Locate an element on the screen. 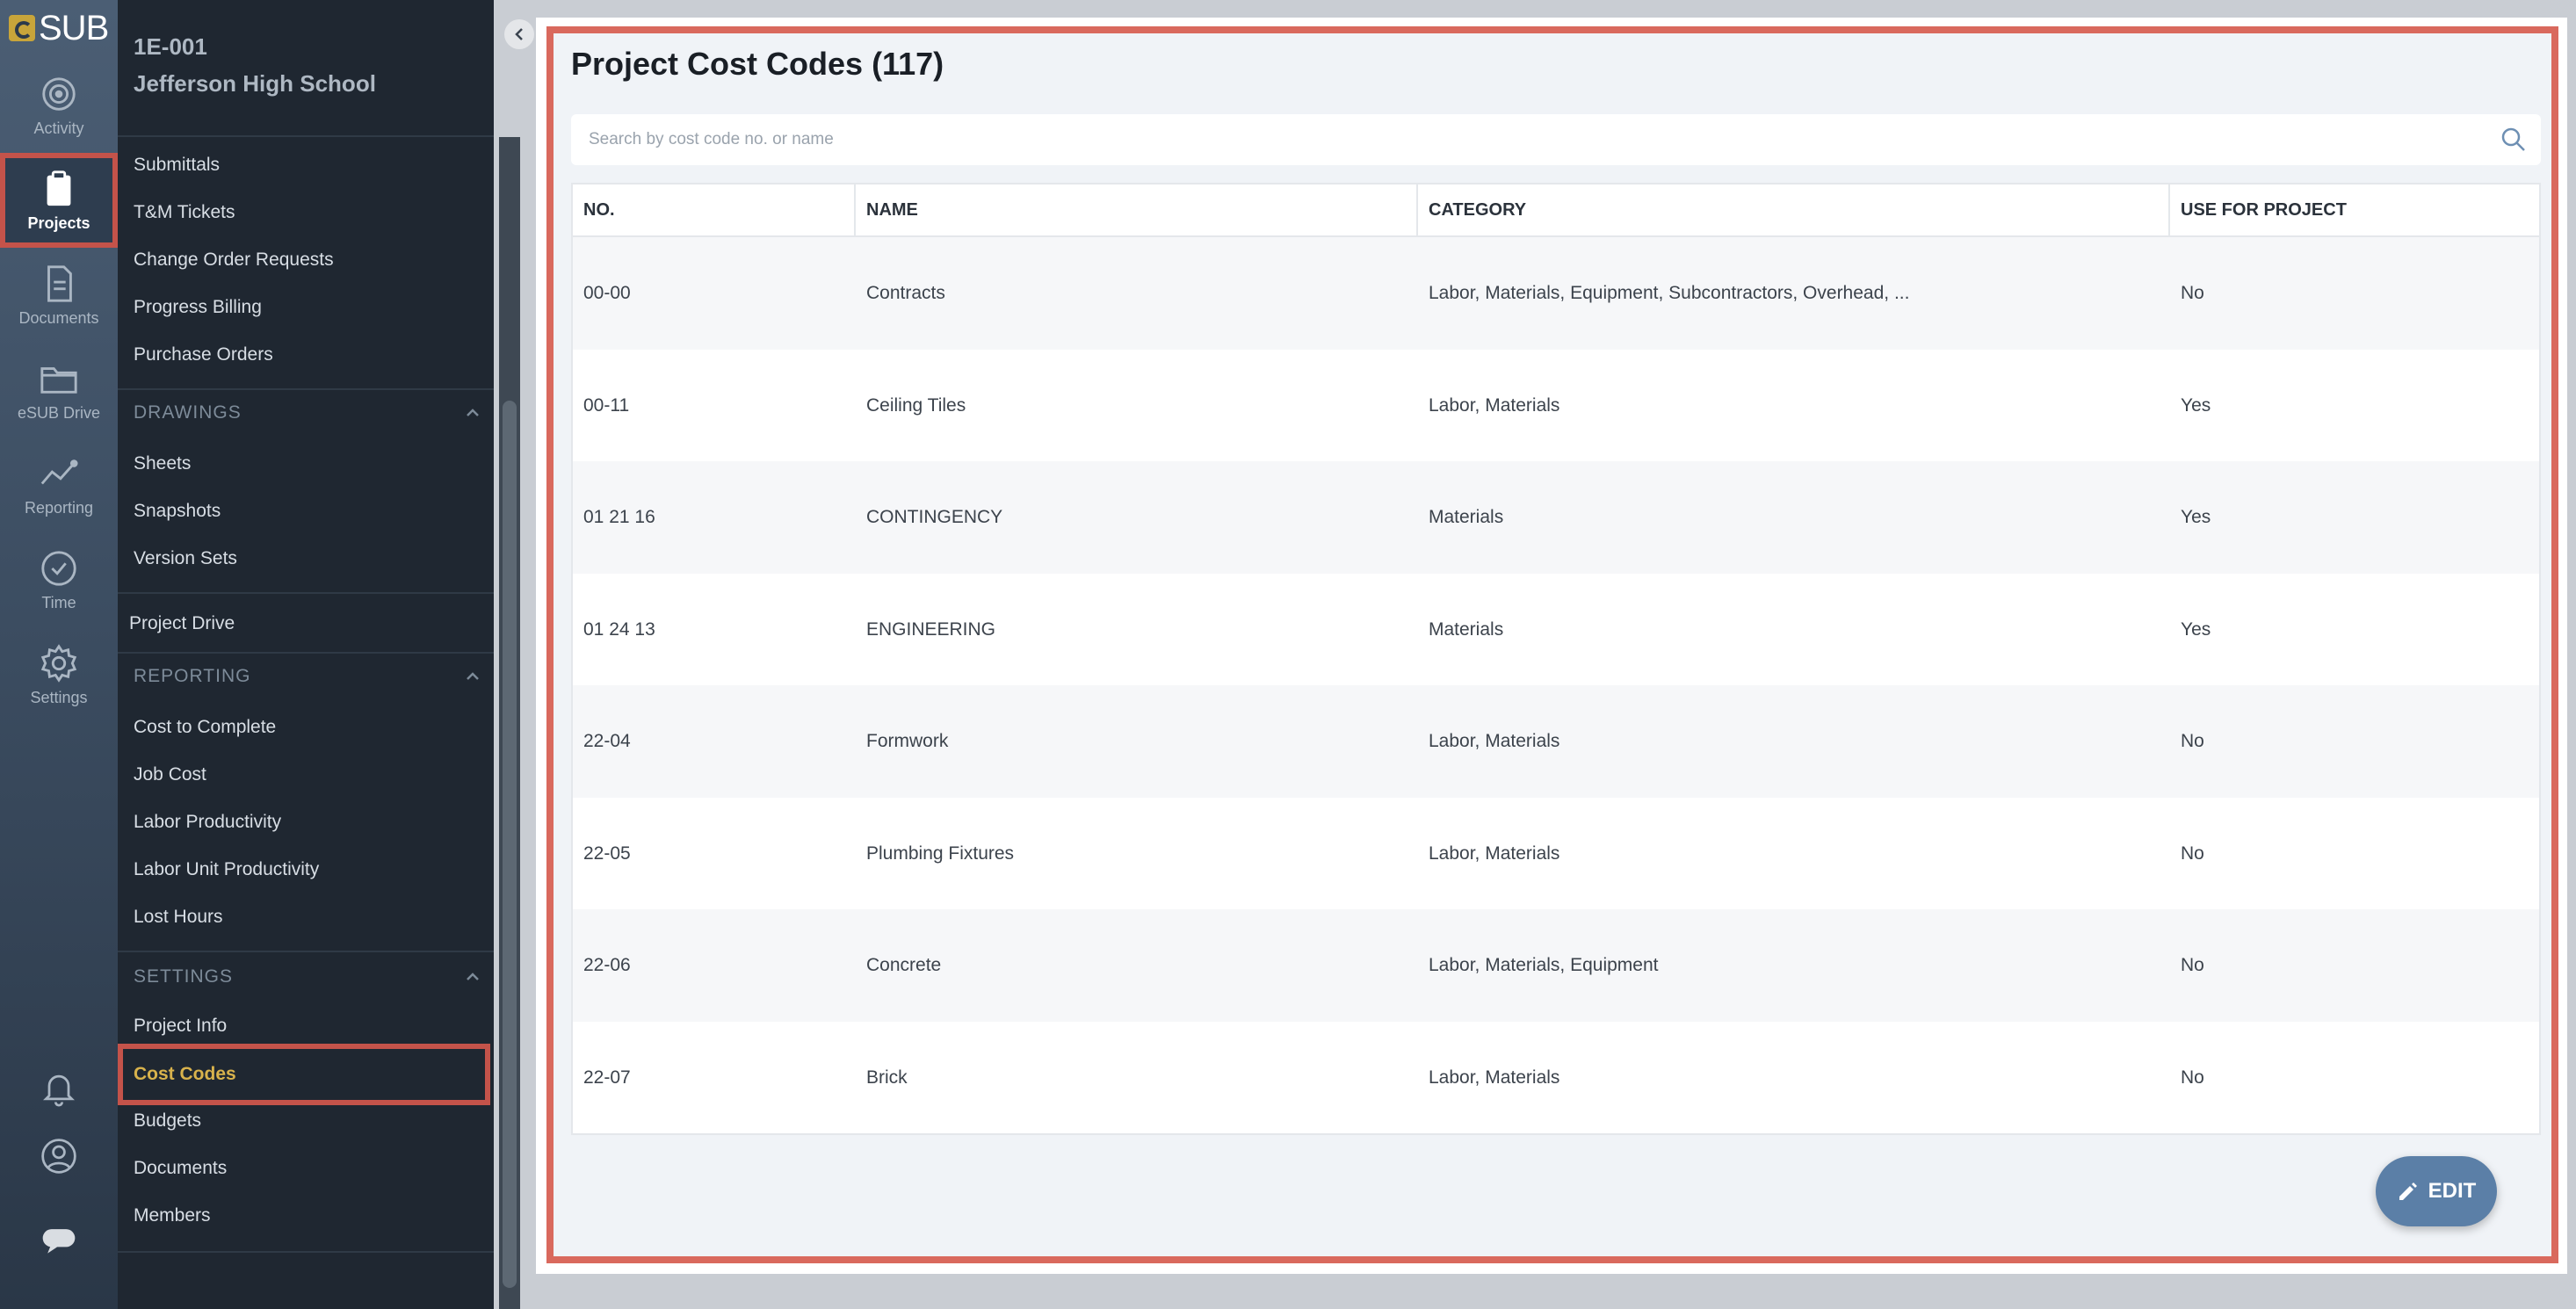 This screenshot has height=1309, width=2576. cell-no: 22-06 is located at coordinates (607, 965).